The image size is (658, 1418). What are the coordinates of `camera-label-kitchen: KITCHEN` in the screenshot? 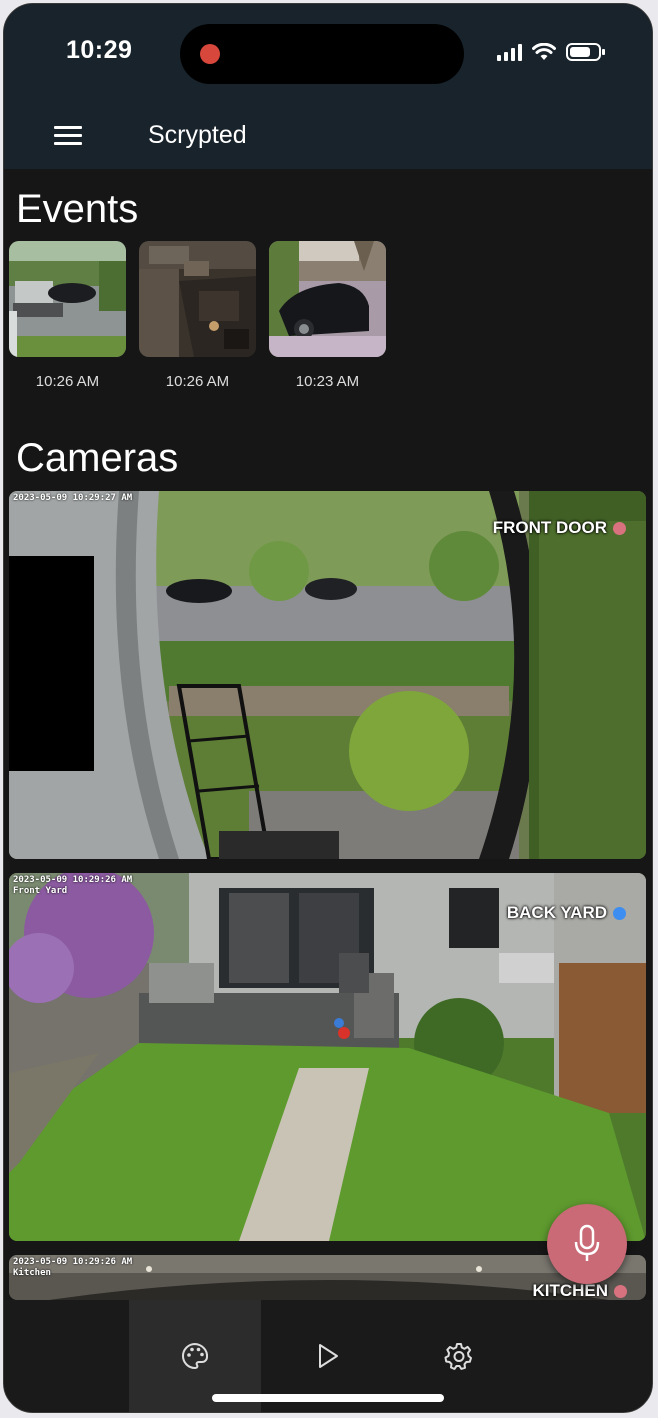 It's located at (579, 1291).